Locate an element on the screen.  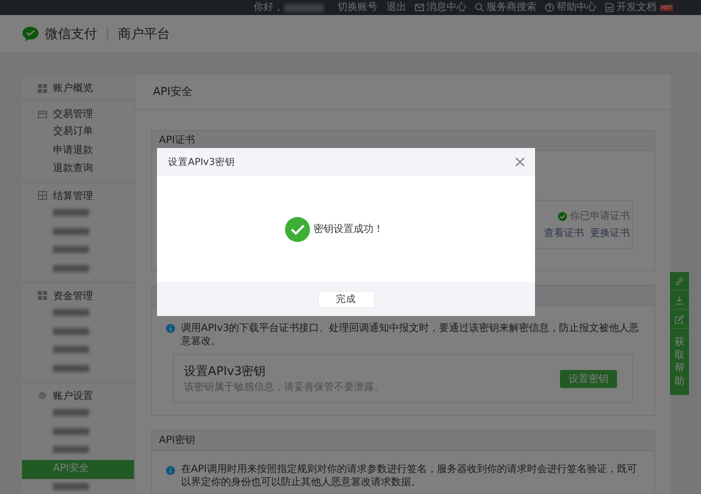
edit-icon is located at coordinates (679, 319).